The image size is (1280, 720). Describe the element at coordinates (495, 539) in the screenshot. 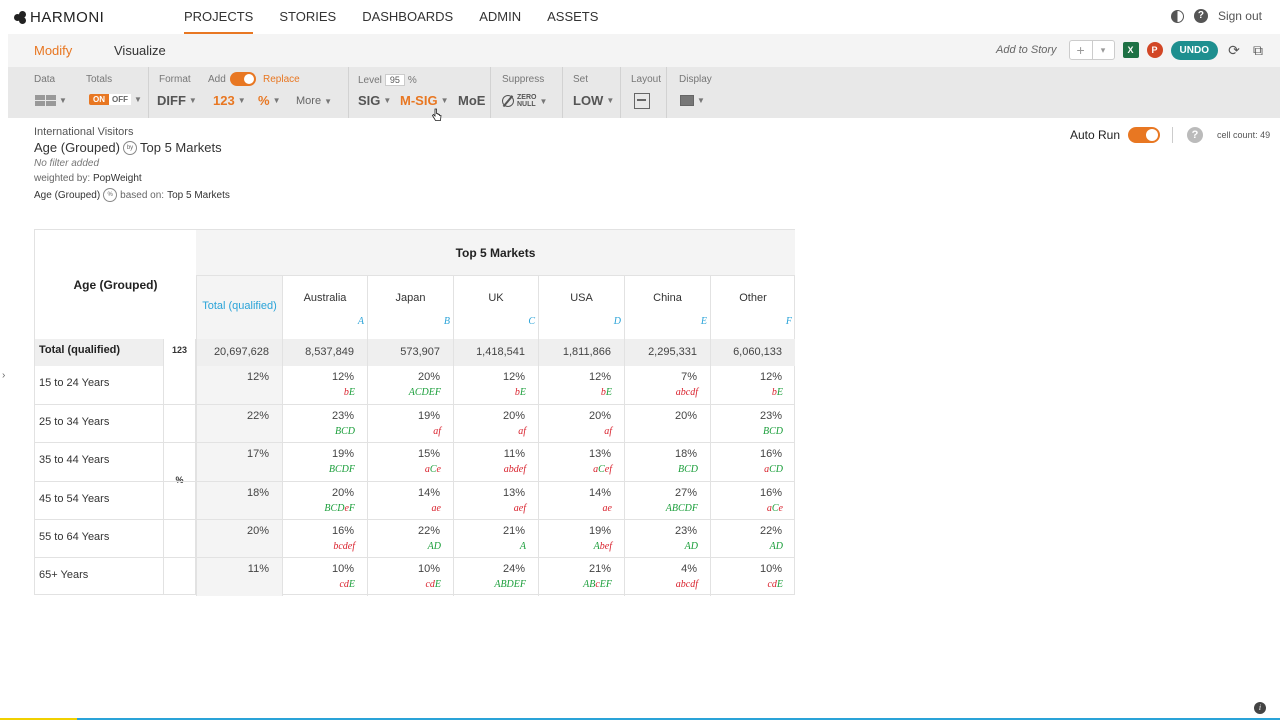

I see `table-cell: 21% A` at that location.